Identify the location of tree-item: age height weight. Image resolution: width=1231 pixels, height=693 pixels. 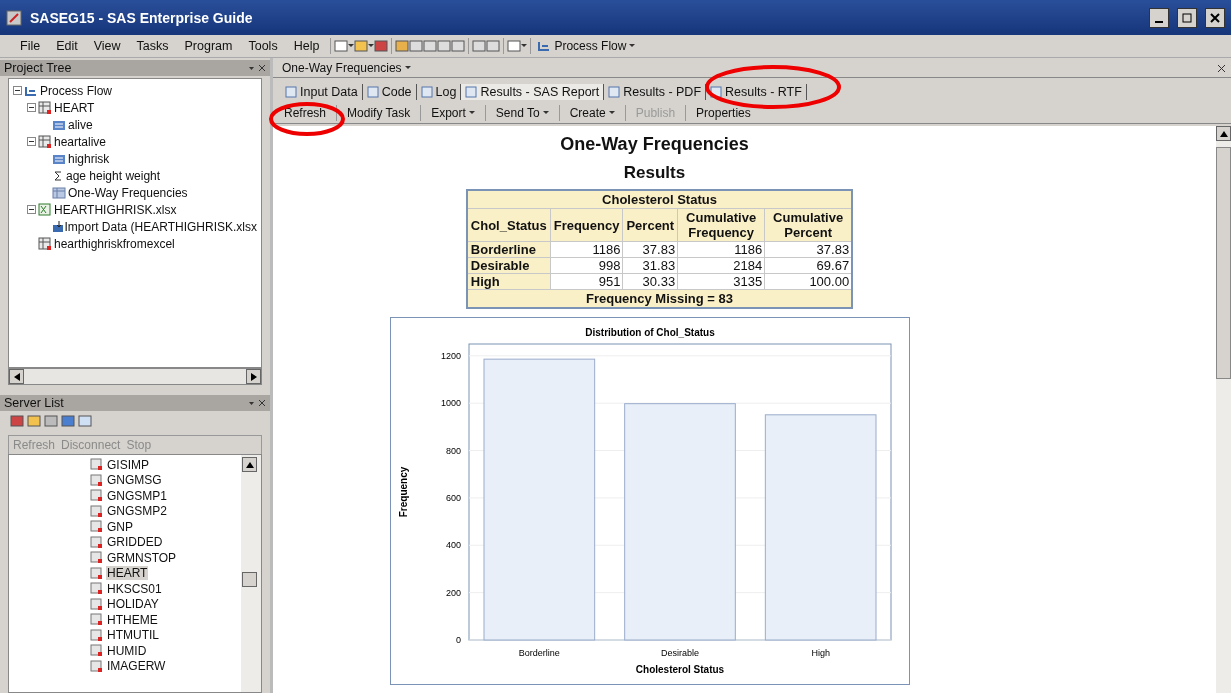
(113, 175).